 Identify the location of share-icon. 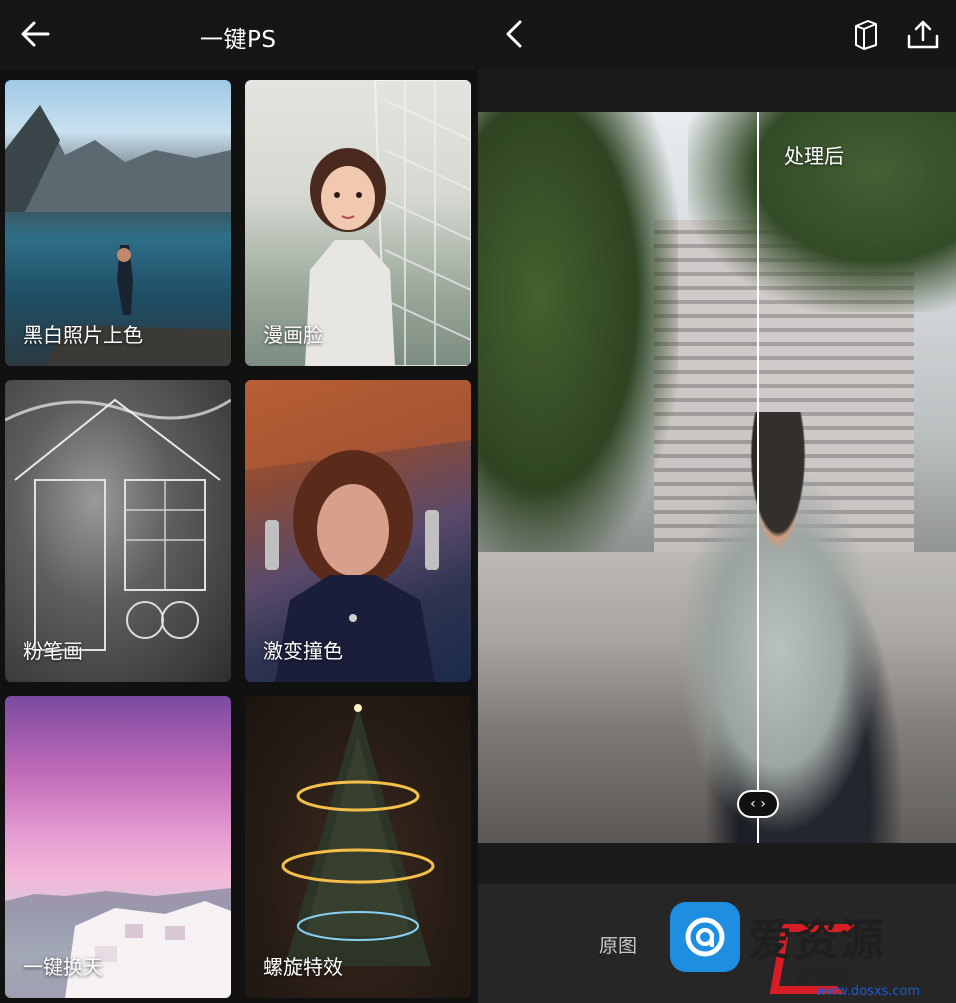
(923, 34).